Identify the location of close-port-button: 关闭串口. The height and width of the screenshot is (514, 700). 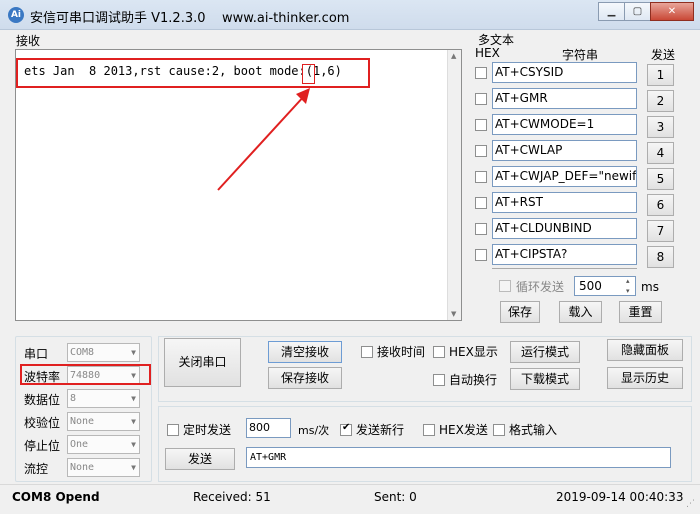
(202, 362).